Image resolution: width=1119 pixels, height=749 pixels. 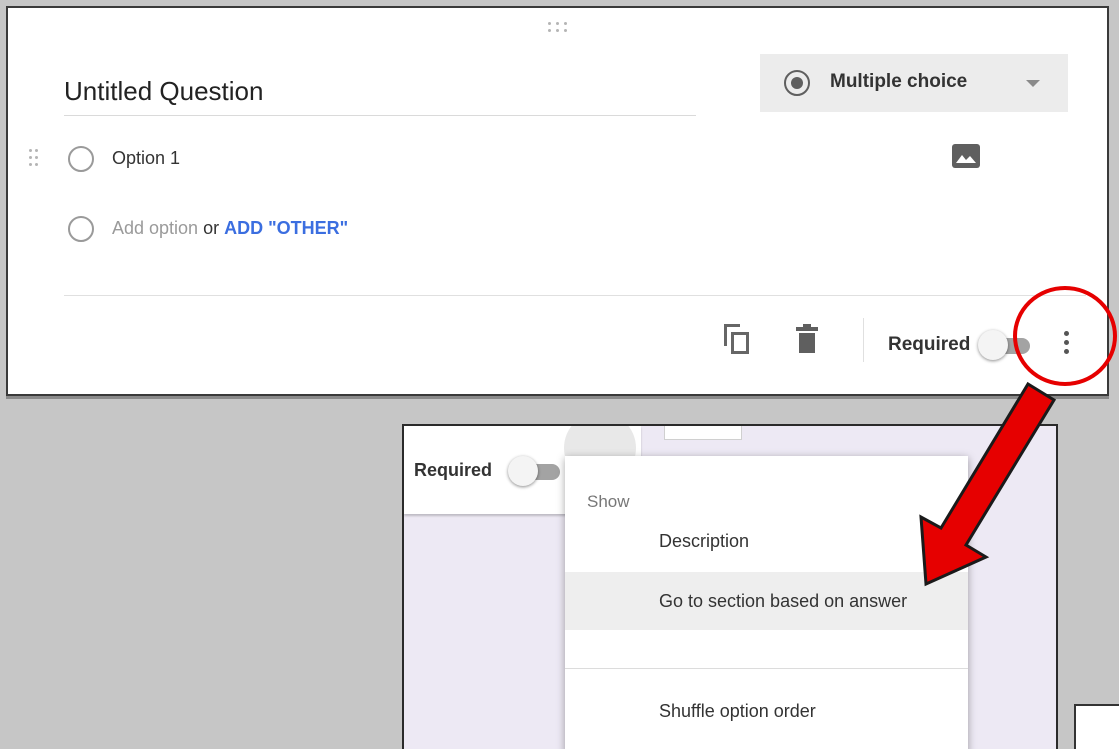 What do you see at coordinates (737, 340) in the screenshot?
I see `duplicate-icon` at bounding box center [737, 340].